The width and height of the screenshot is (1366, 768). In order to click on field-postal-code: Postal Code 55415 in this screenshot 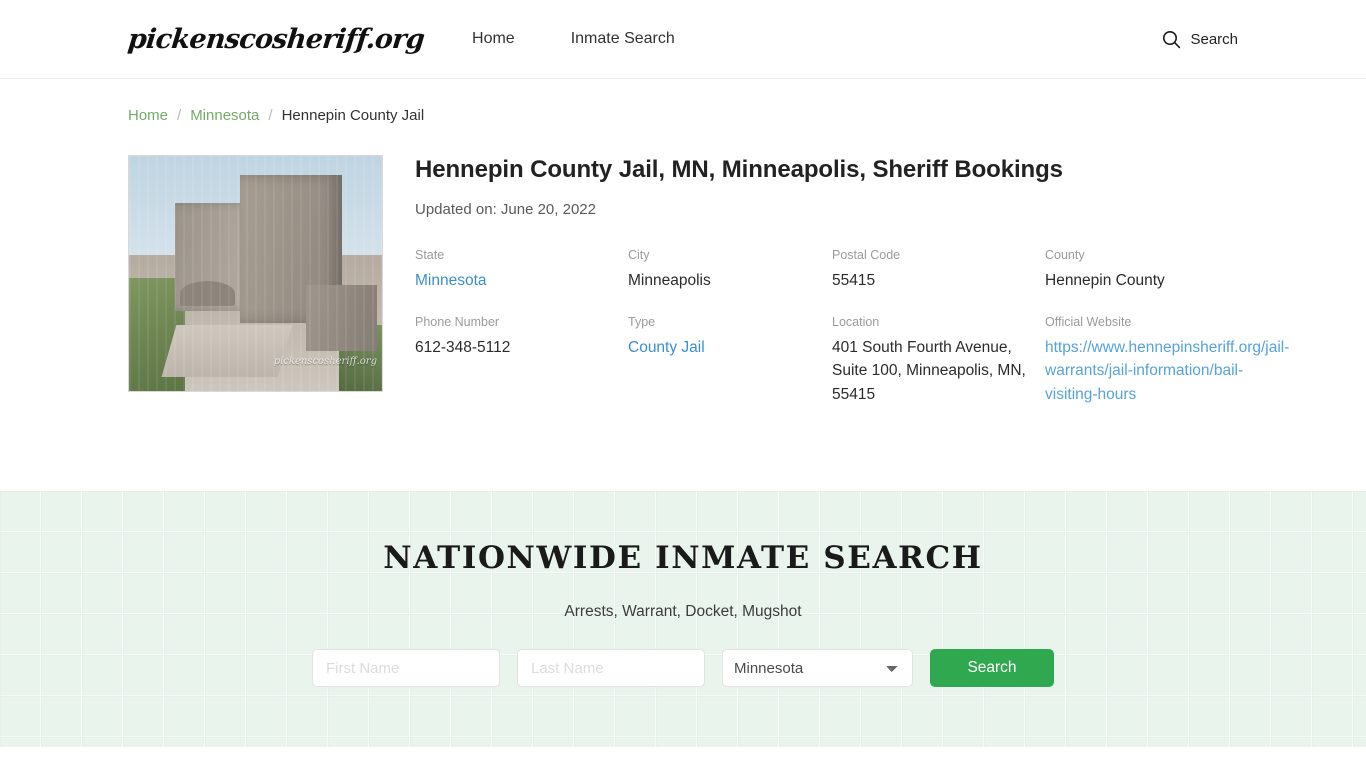, I will do `click(938, 270)`.